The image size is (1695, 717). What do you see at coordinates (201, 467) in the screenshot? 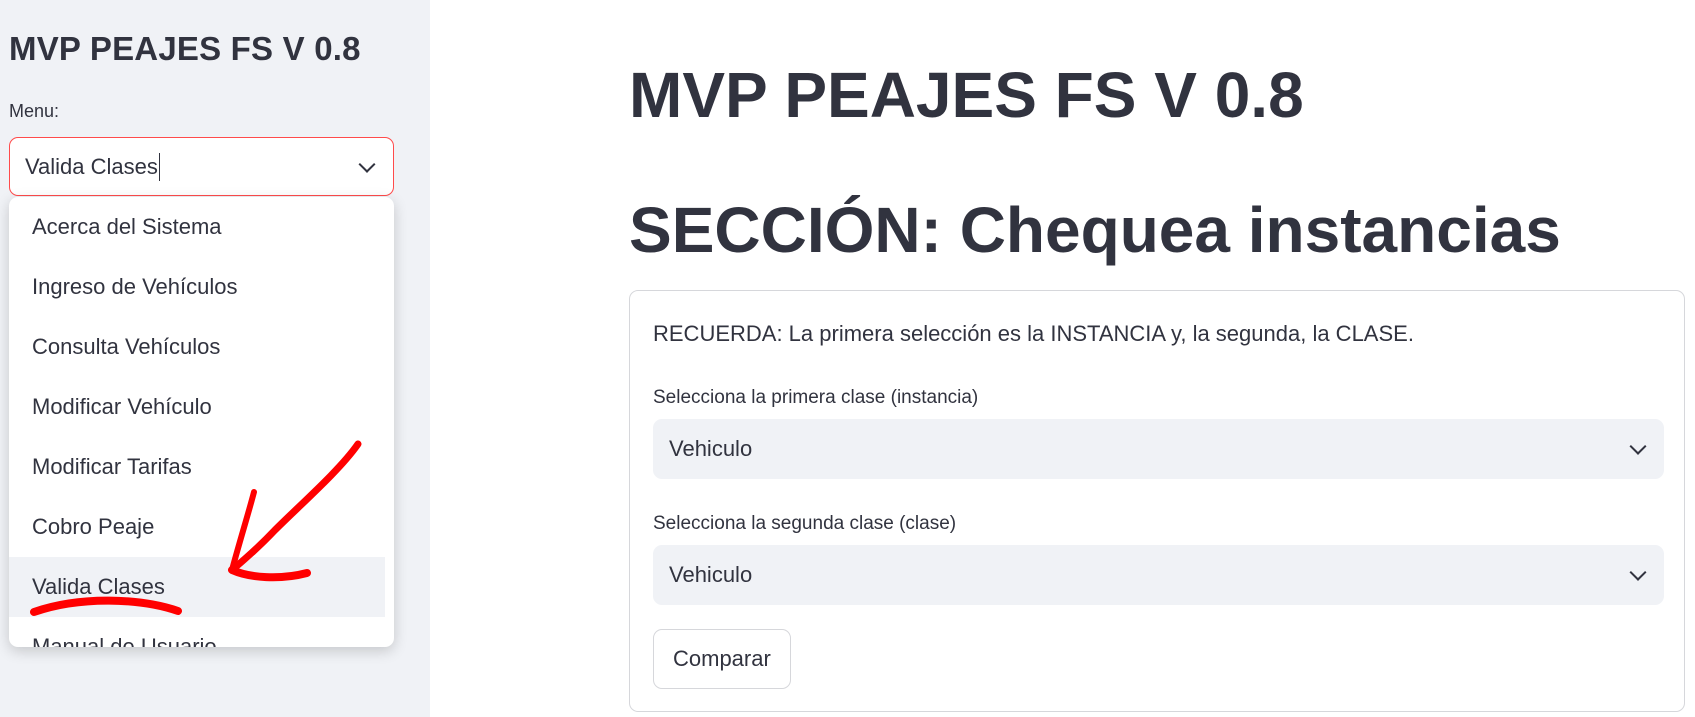
I see `menu-option-modificar-tarifas: Modificar Tarifas` at bounding box center [201, 467].